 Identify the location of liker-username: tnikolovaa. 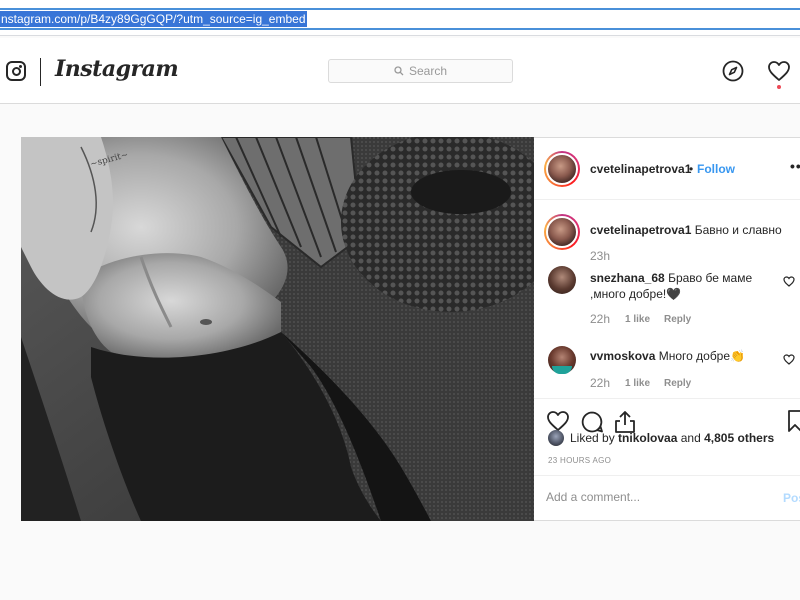
(647, 438).